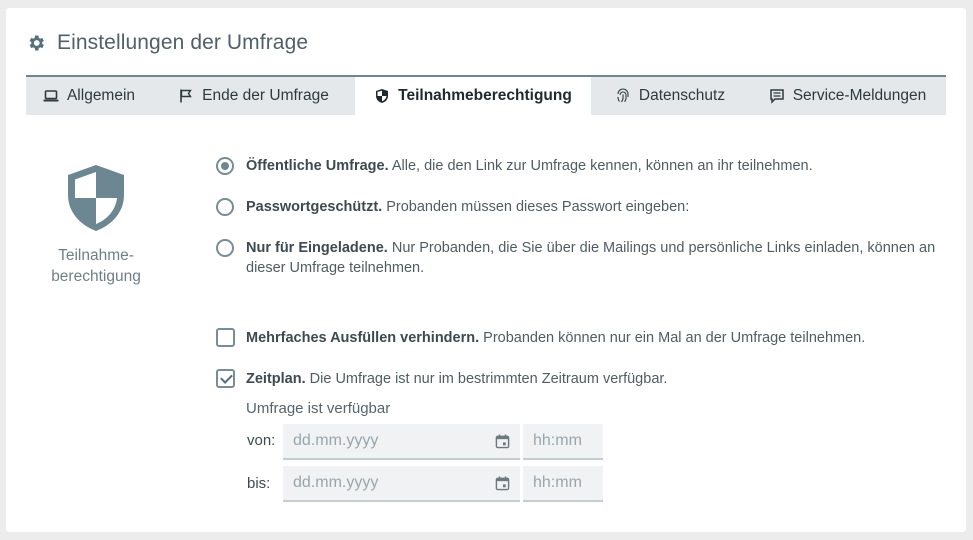 The width and height of the screenshot is (973, 540). What do you see at coordinates (51, 96) in the screenshot?
I see `laptop-icon` at bounding box center [51, 96].